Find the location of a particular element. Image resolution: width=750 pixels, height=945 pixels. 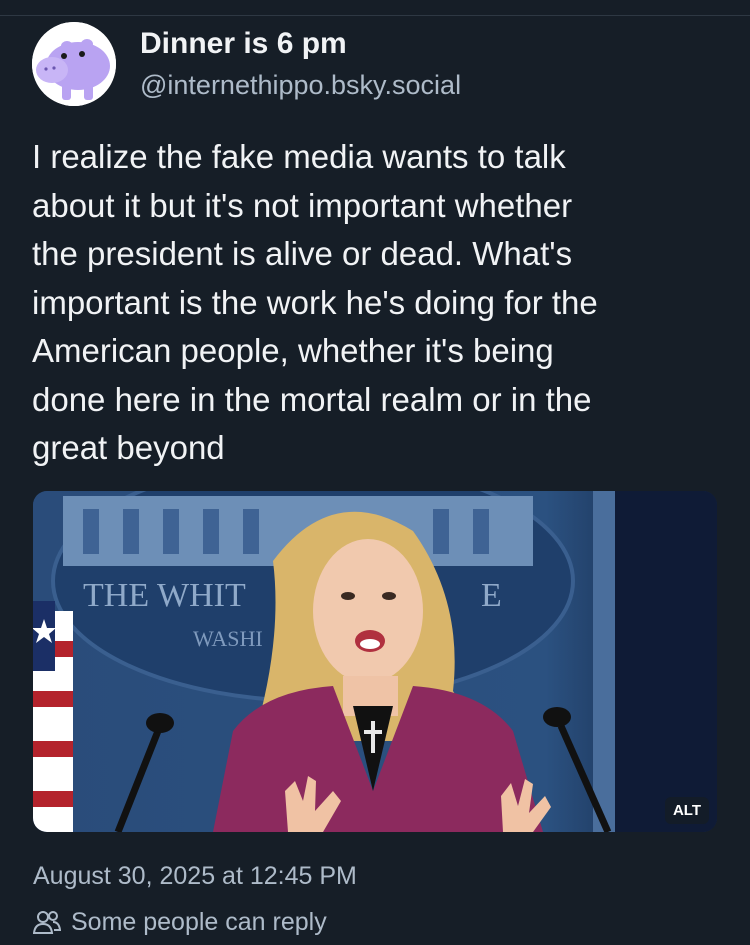

author-handle: @internethippo.bsky.social is located at coordinates (300, 85).